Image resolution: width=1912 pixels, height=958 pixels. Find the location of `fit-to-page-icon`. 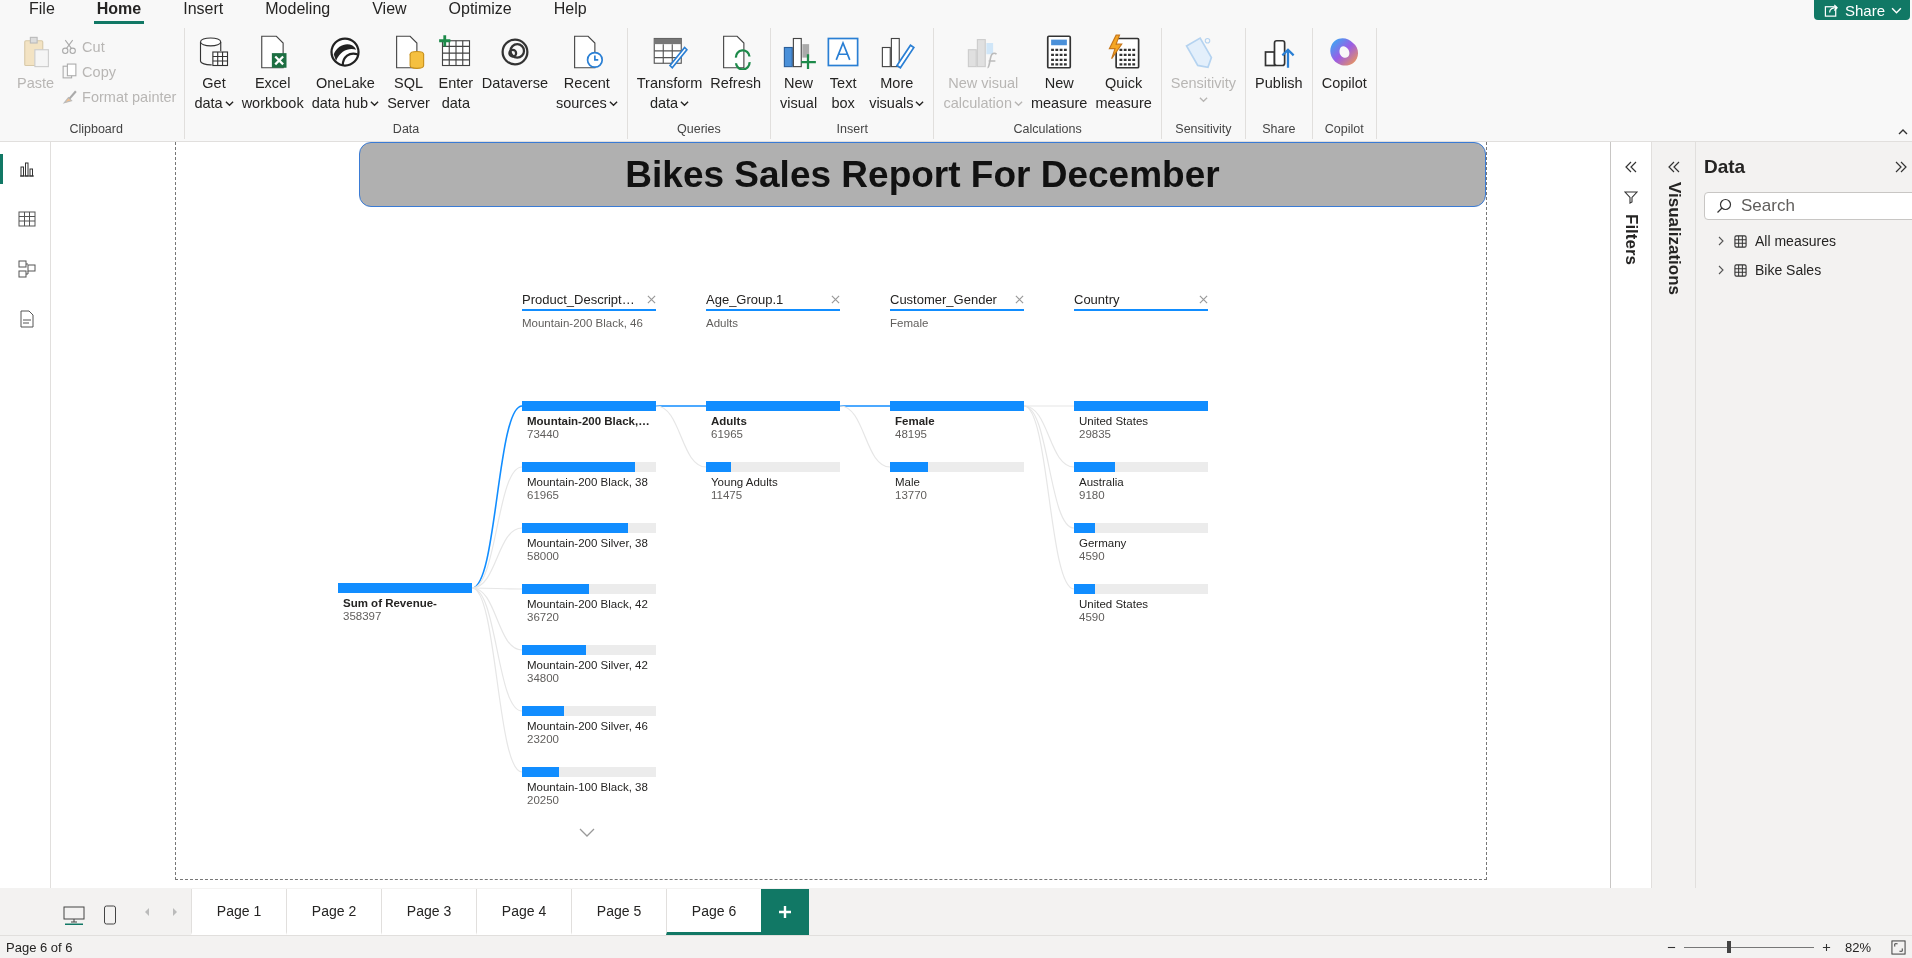

fit-to-page-icon is located at coordinates (1898, 947).